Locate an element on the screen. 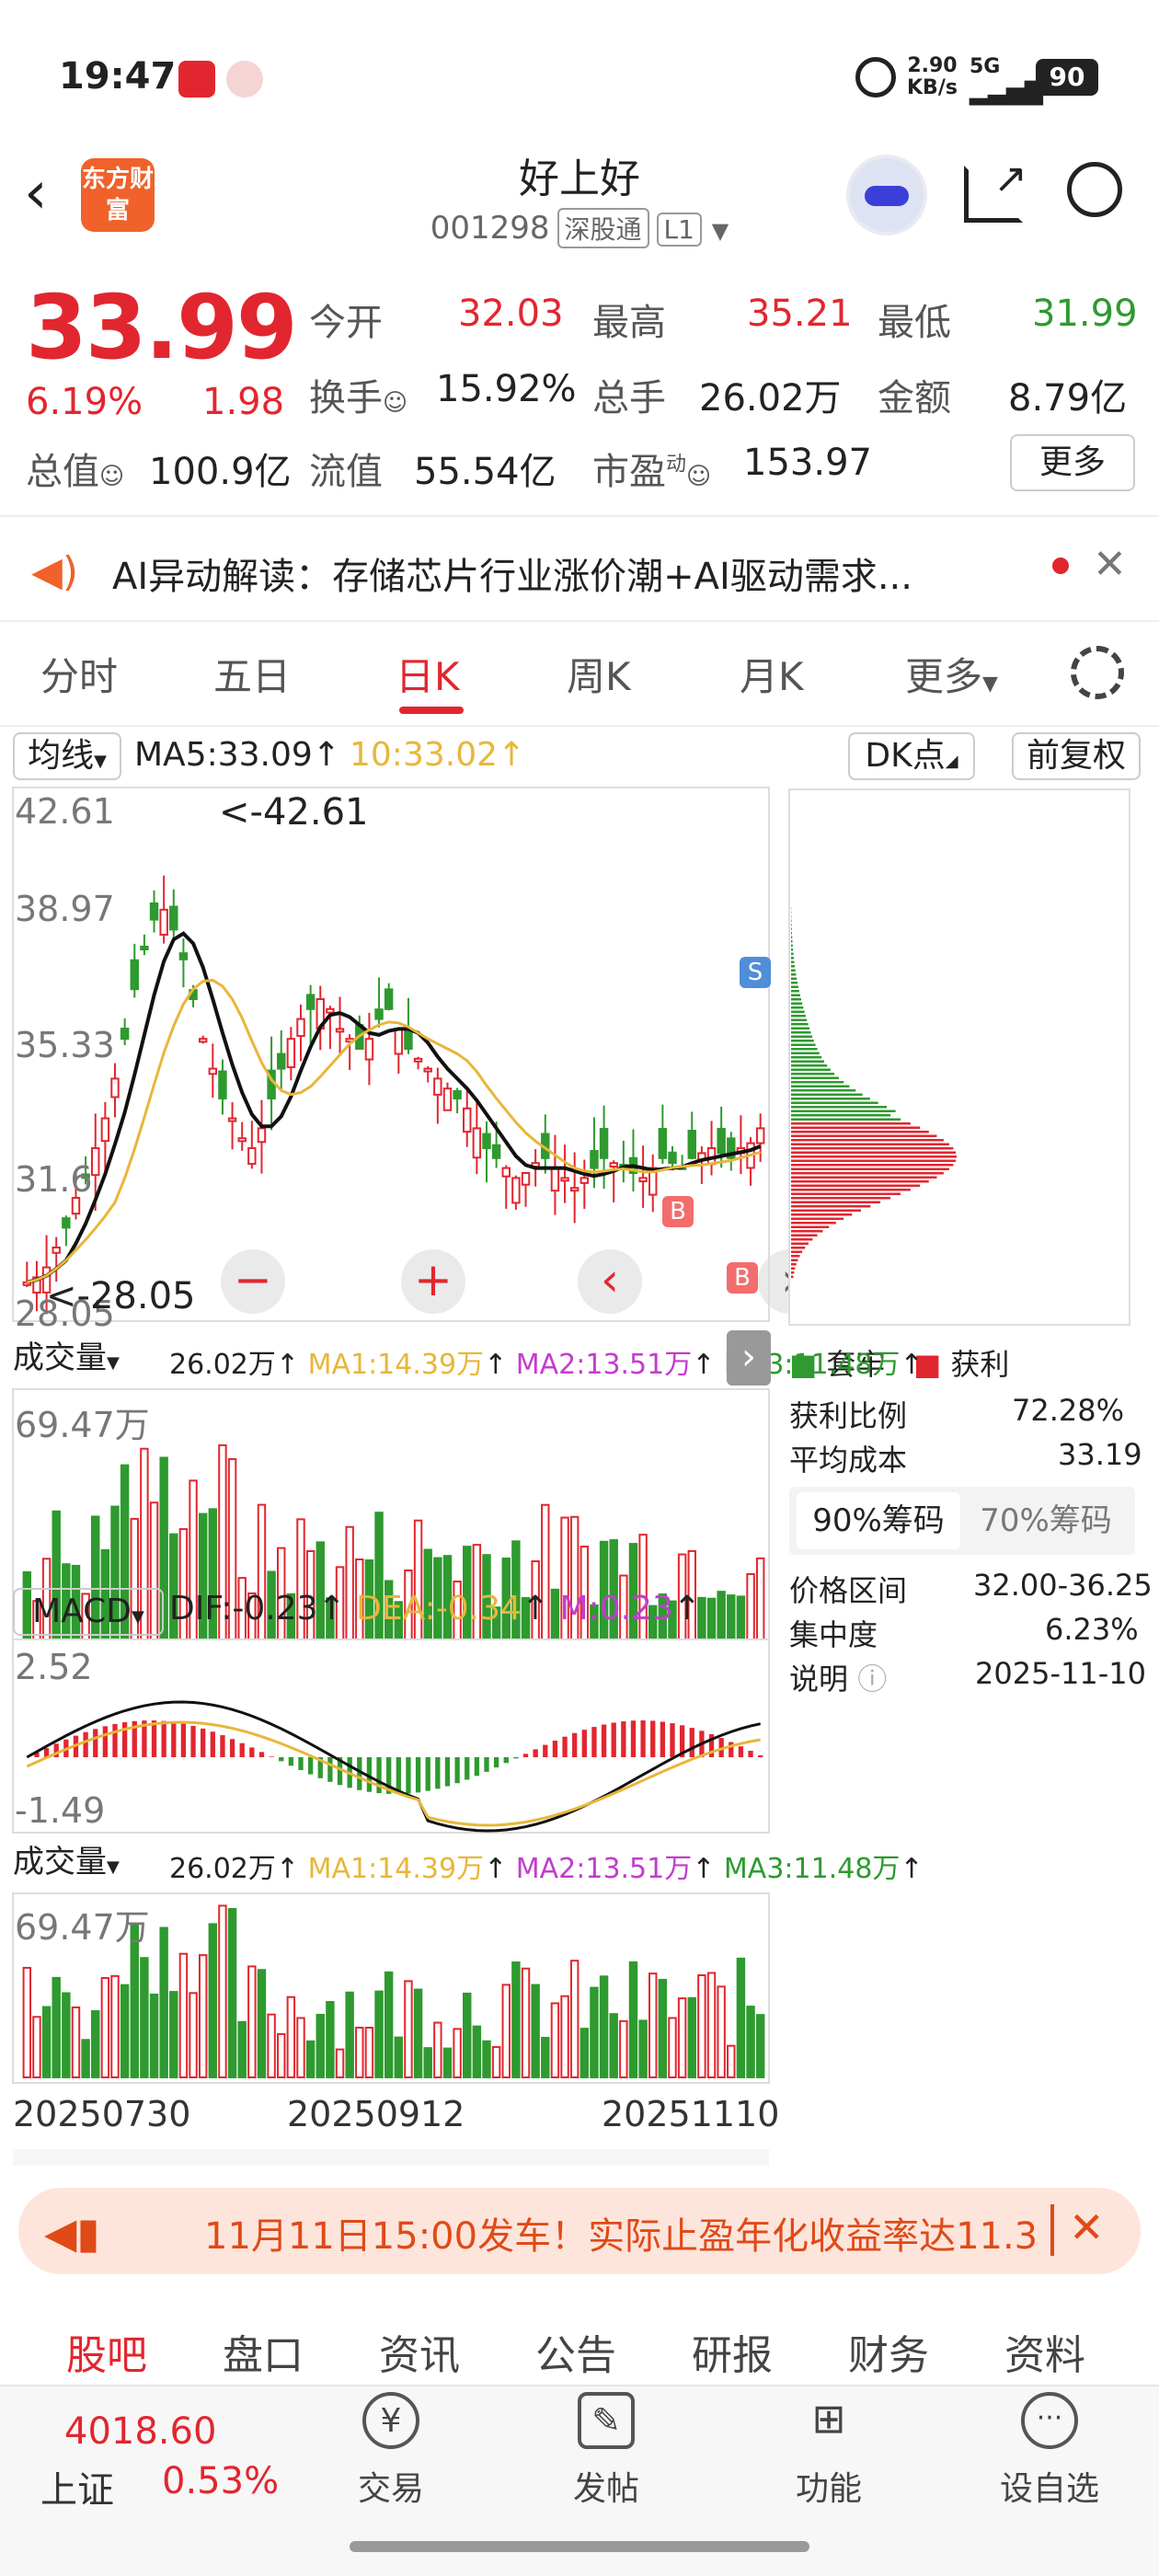 The image size is (1159, 2576). tab-chip-90: 90%筹码 is located at coordinates (878, 1520).